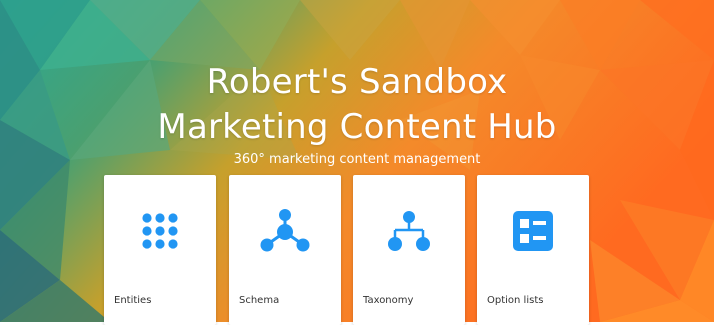  What do you see at coordinates (259, 300) in the screenshot?
I see `schema-card-label: Schema` at bounding box center [259, 300].